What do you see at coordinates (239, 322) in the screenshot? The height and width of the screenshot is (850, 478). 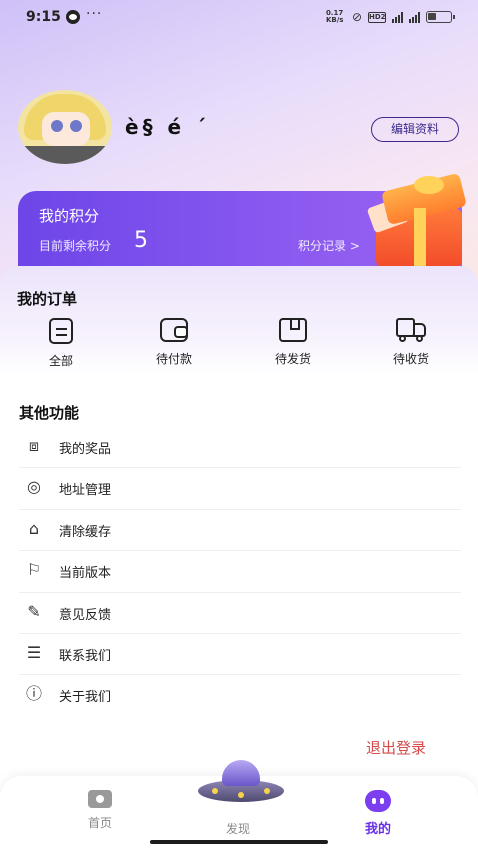 I see `orders-section: 我的订单 全部 待付款 待发货 待收货` at bounding box center [239, 322].